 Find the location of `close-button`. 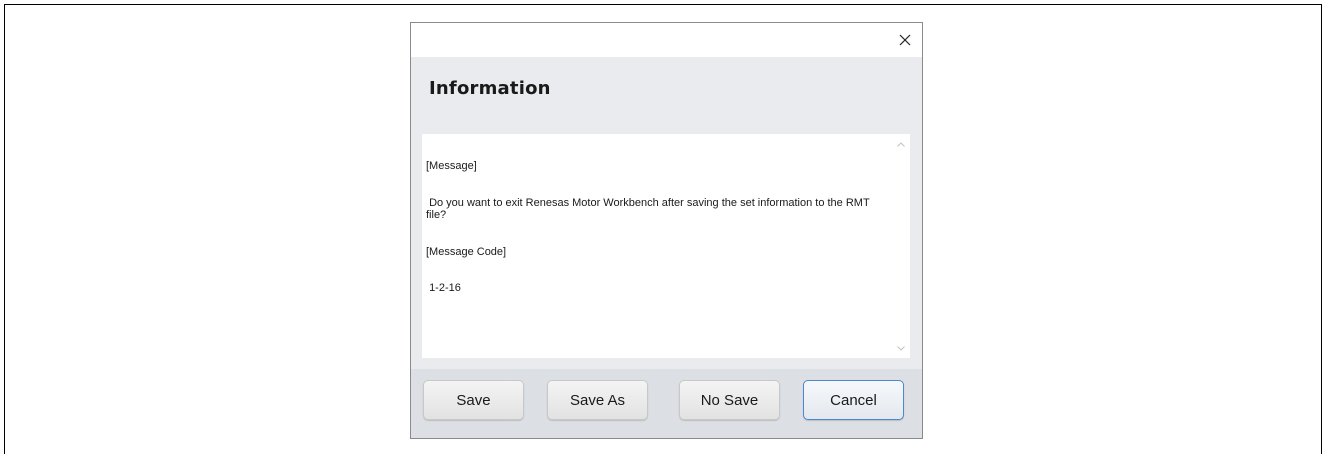

close-button is located at coordinates (905, 40).